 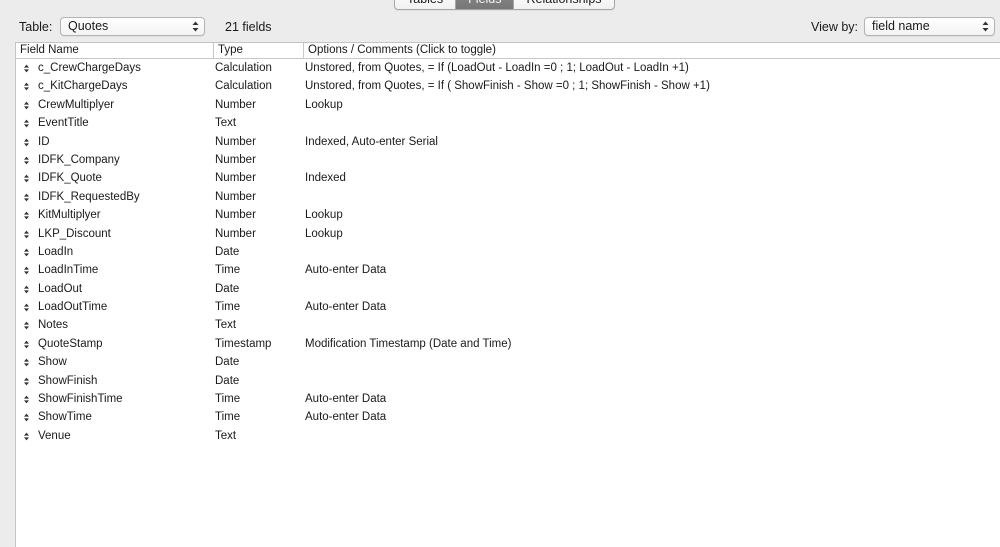 What do you see at coordinates (835, 27) in the screenshot?
I see `view-by-label: View by:` at bounding box center [835, 27].